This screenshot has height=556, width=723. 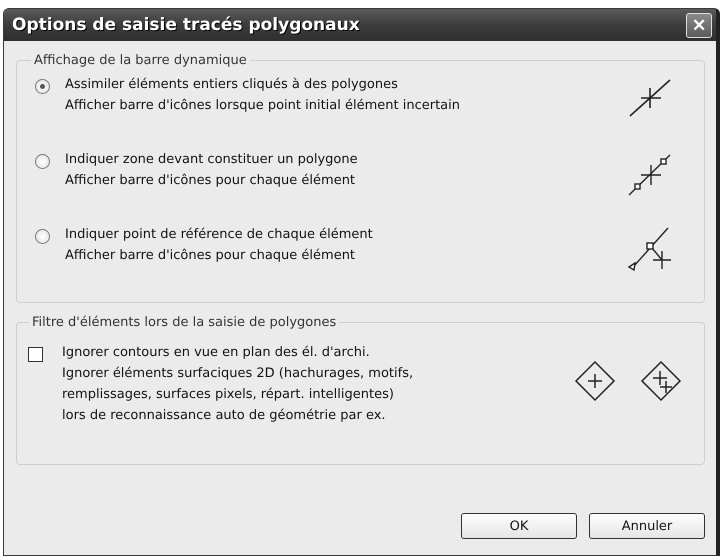 I want to click on description-line: remplissages, surfaces pixels, répart. intelligentes), so click(x=228, y=394).